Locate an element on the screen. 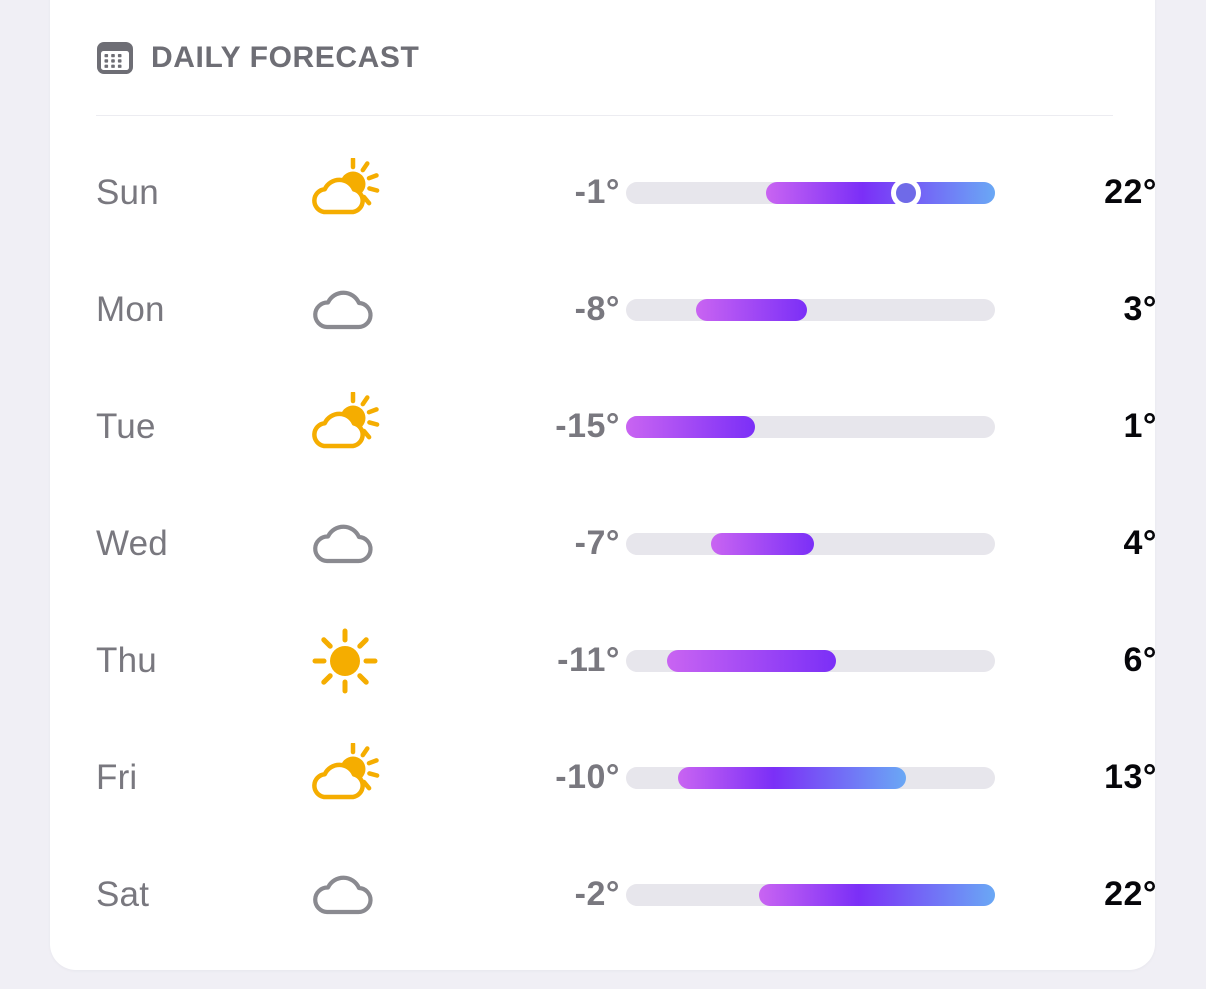 This screenshot has height=989, width=1206. forecast-row: Sat -2° 22° is located at coordinates (603, 894).